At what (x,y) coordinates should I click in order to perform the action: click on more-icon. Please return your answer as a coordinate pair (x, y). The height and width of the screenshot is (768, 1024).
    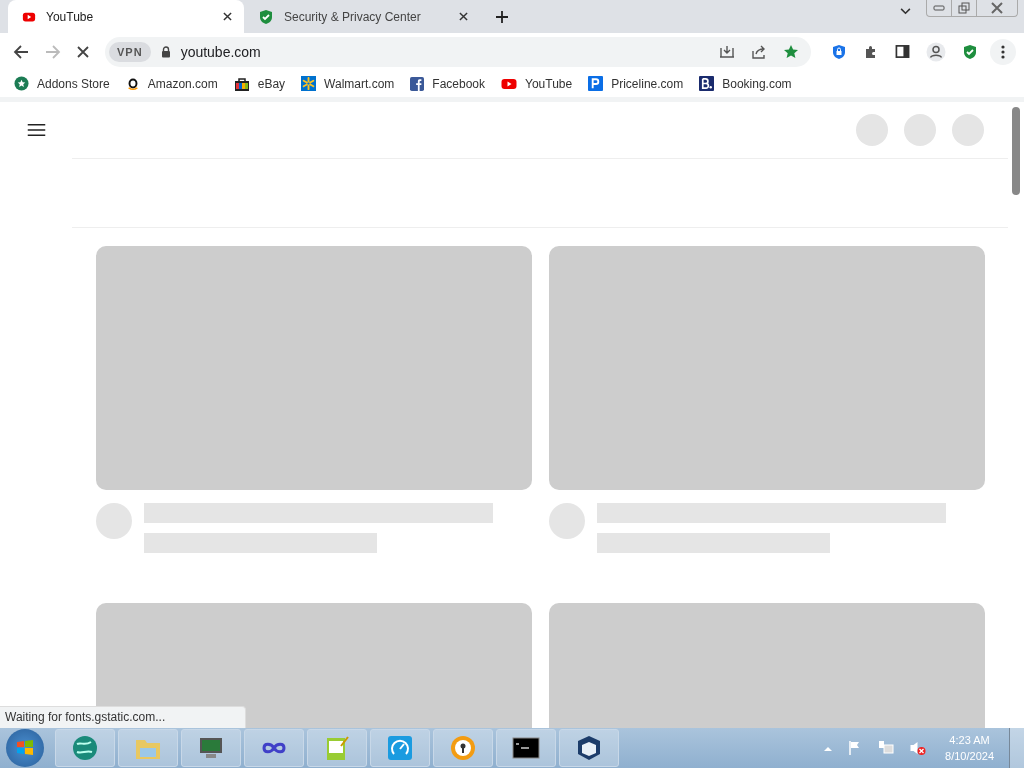
    Looking at the image, I should click on (1003, 51).